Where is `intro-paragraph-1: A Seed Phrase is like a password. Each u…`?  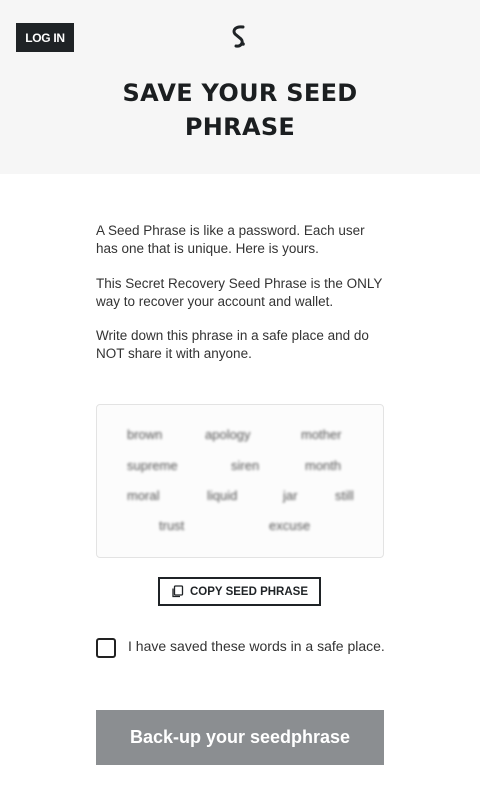
intro-paragraph-1: A Seed Phrase is like a password. Each u… is located at coordinates (230, 239).